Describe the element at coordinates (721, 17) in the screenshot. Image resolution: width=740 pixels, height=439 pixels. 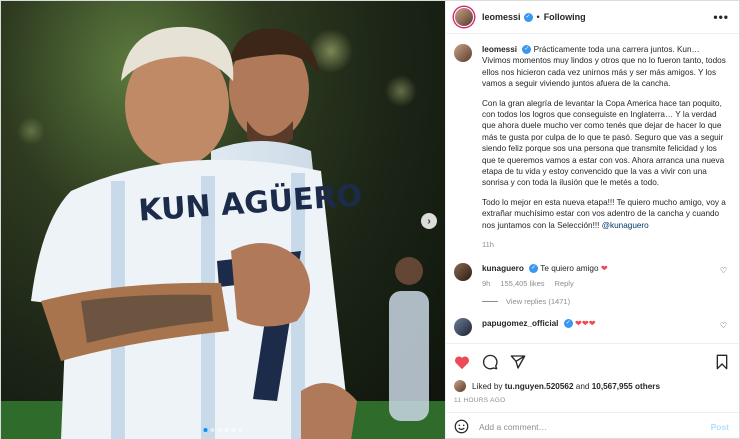
I see `more-options-icon: •••` at that location.